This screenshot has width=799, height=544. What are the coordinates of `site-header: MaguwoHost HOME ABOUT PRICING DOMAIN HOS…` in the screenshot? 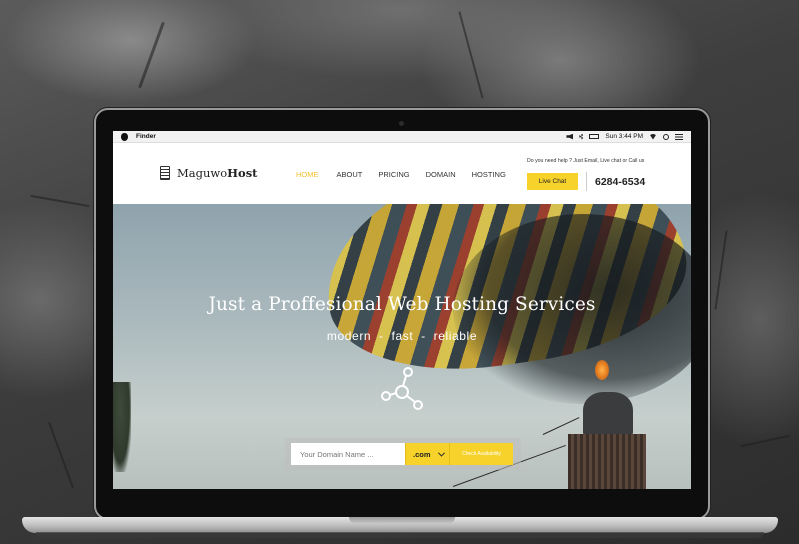 It's located at (402, 173).